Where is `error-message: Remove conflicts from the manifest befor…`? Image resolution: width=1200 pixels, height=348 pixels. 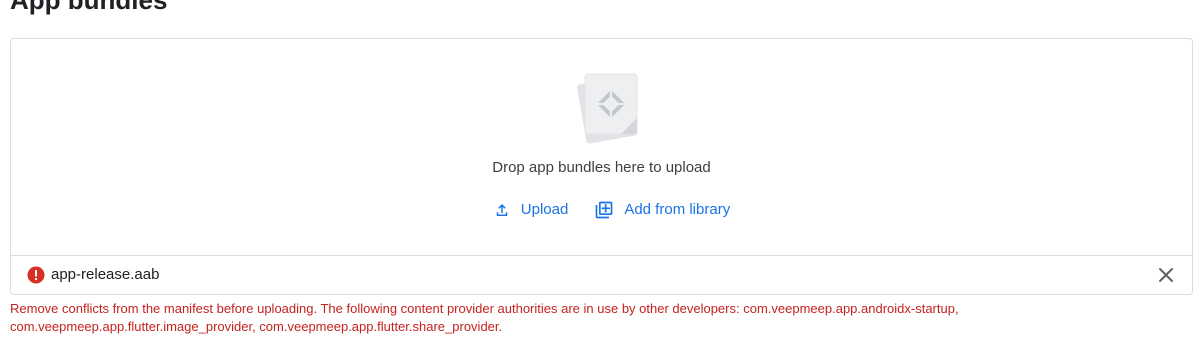 error-message: Remove conflicts from the manifest befor… is located at coordinates (585, 318).